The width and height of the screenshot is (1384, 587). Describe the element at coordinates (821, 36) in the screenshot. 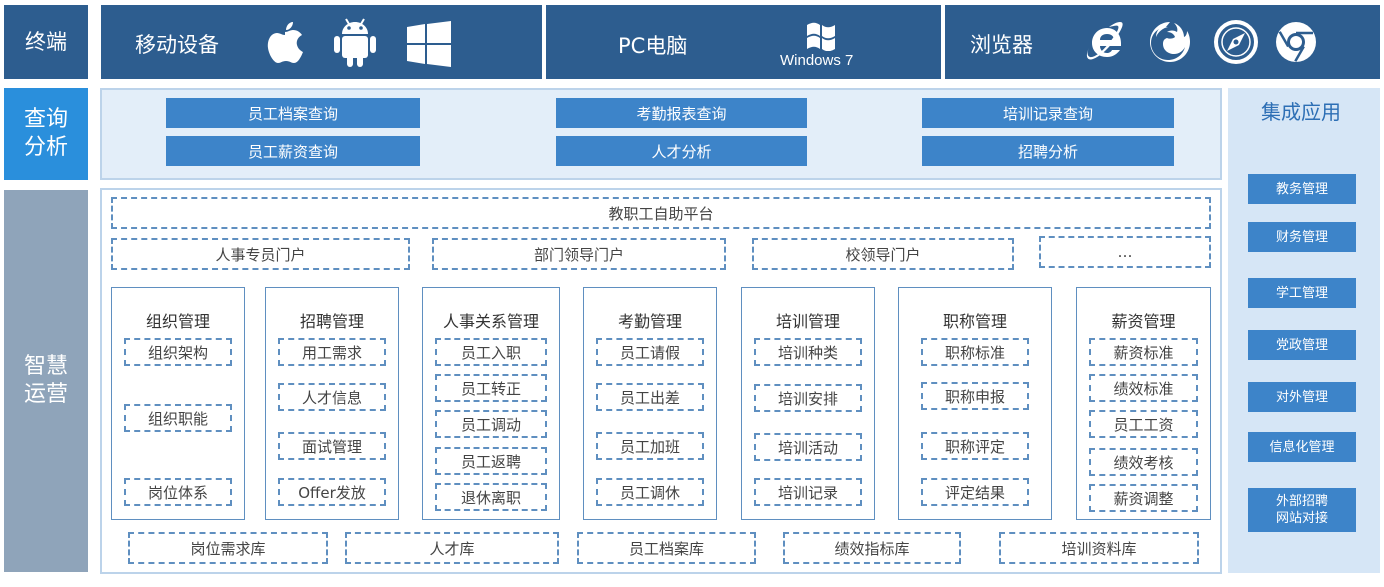

I see `windows7-logo-icon` at that location.